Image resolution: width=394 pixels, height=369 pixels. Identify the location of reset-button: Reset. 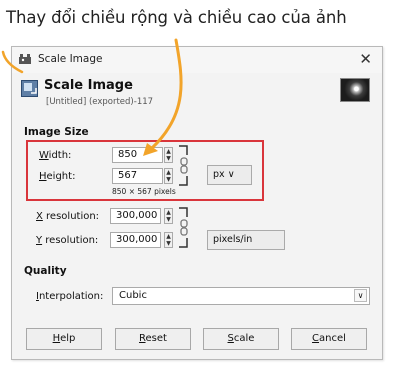
(153, 339).